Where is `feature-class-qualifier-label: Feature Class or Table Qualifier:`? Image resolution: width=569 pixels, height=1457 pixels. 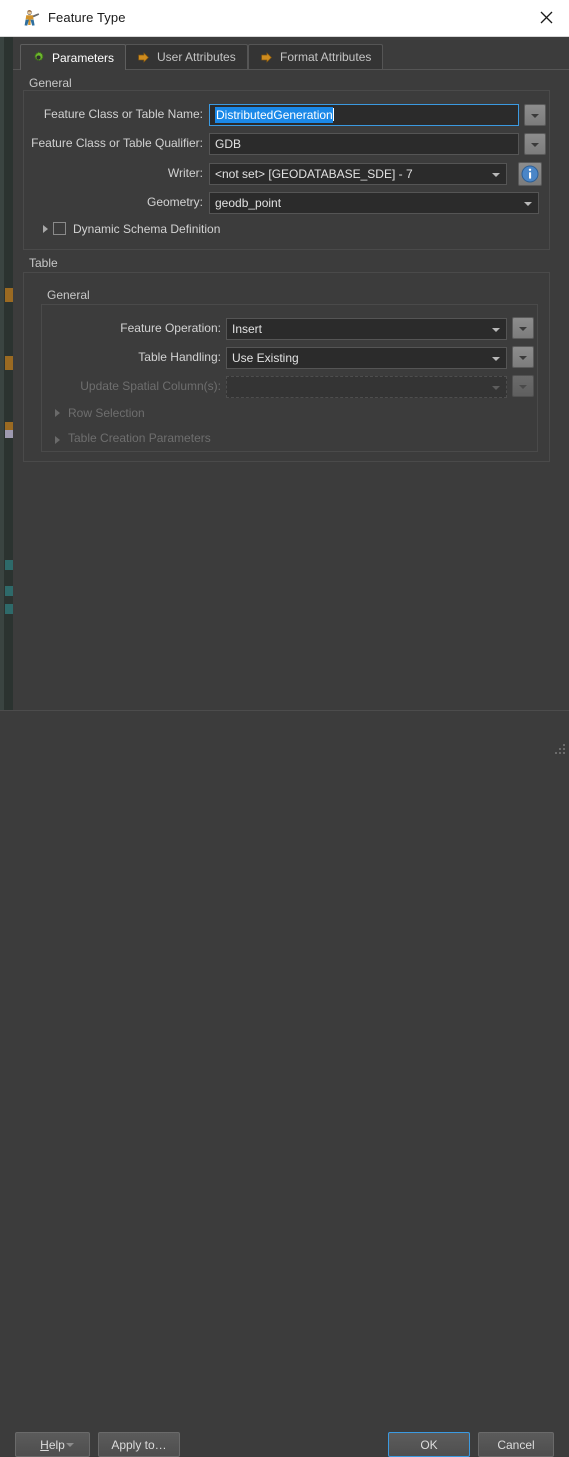 feature-class-qualifier-label: Feature Class or Table Qualifier: is located at coordinates (117, 143).